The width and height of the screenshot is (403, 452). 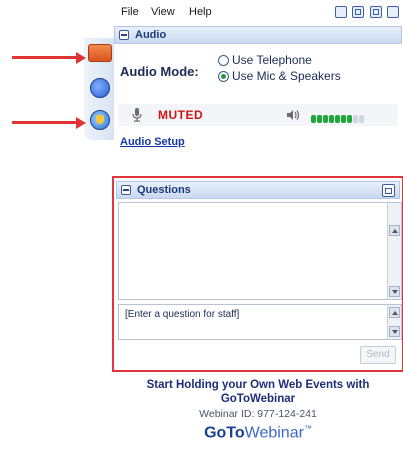 I want to click on input-scroll-down-icon, so click(x=394, y=331).